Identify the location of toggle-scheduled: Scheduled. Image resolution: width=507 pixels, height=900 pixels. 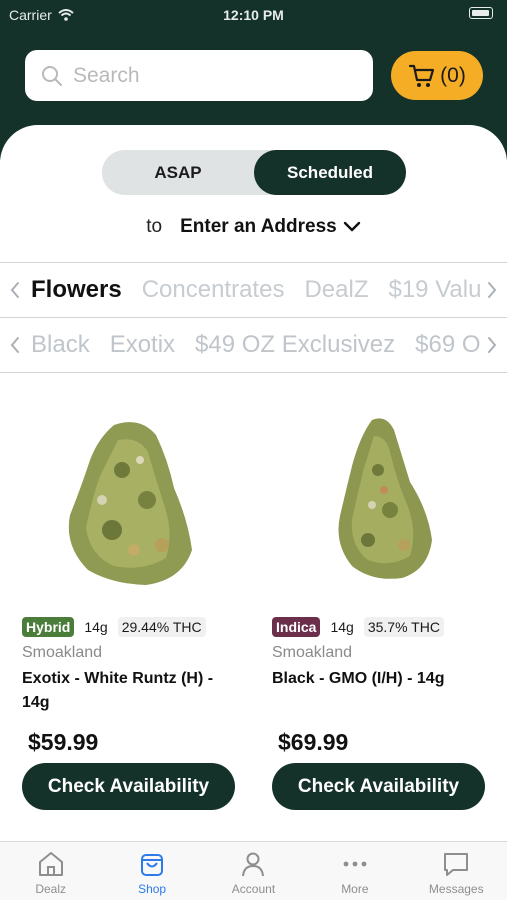
(330, 172).